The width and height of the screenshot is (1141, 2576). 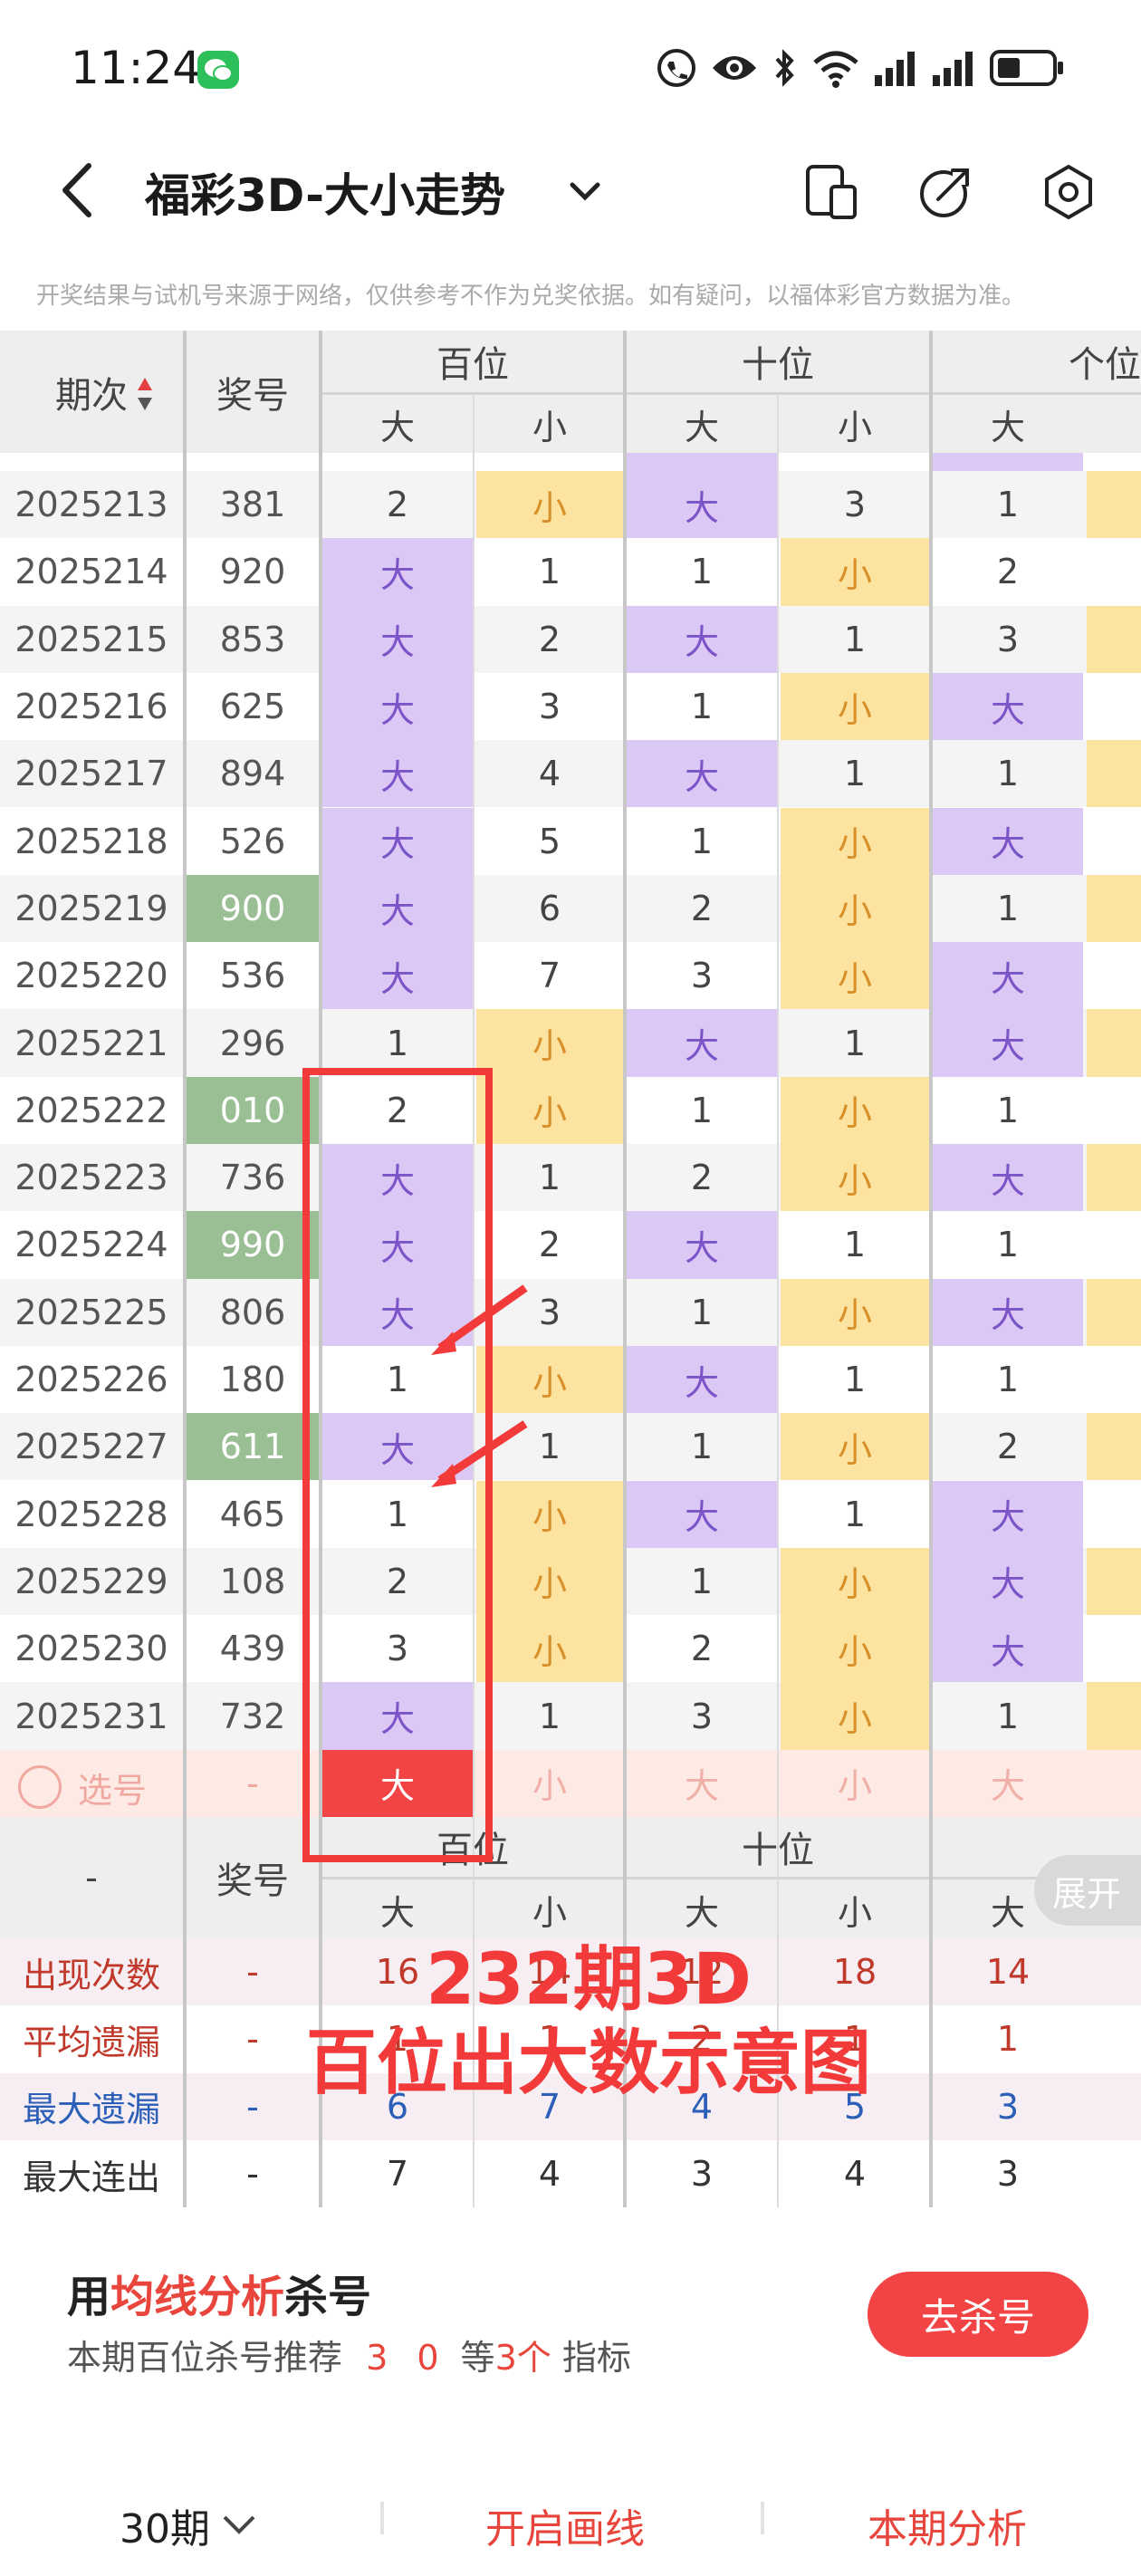 I want to click on draw-lines-button: 开启画线, so click(x=565, y=2525).